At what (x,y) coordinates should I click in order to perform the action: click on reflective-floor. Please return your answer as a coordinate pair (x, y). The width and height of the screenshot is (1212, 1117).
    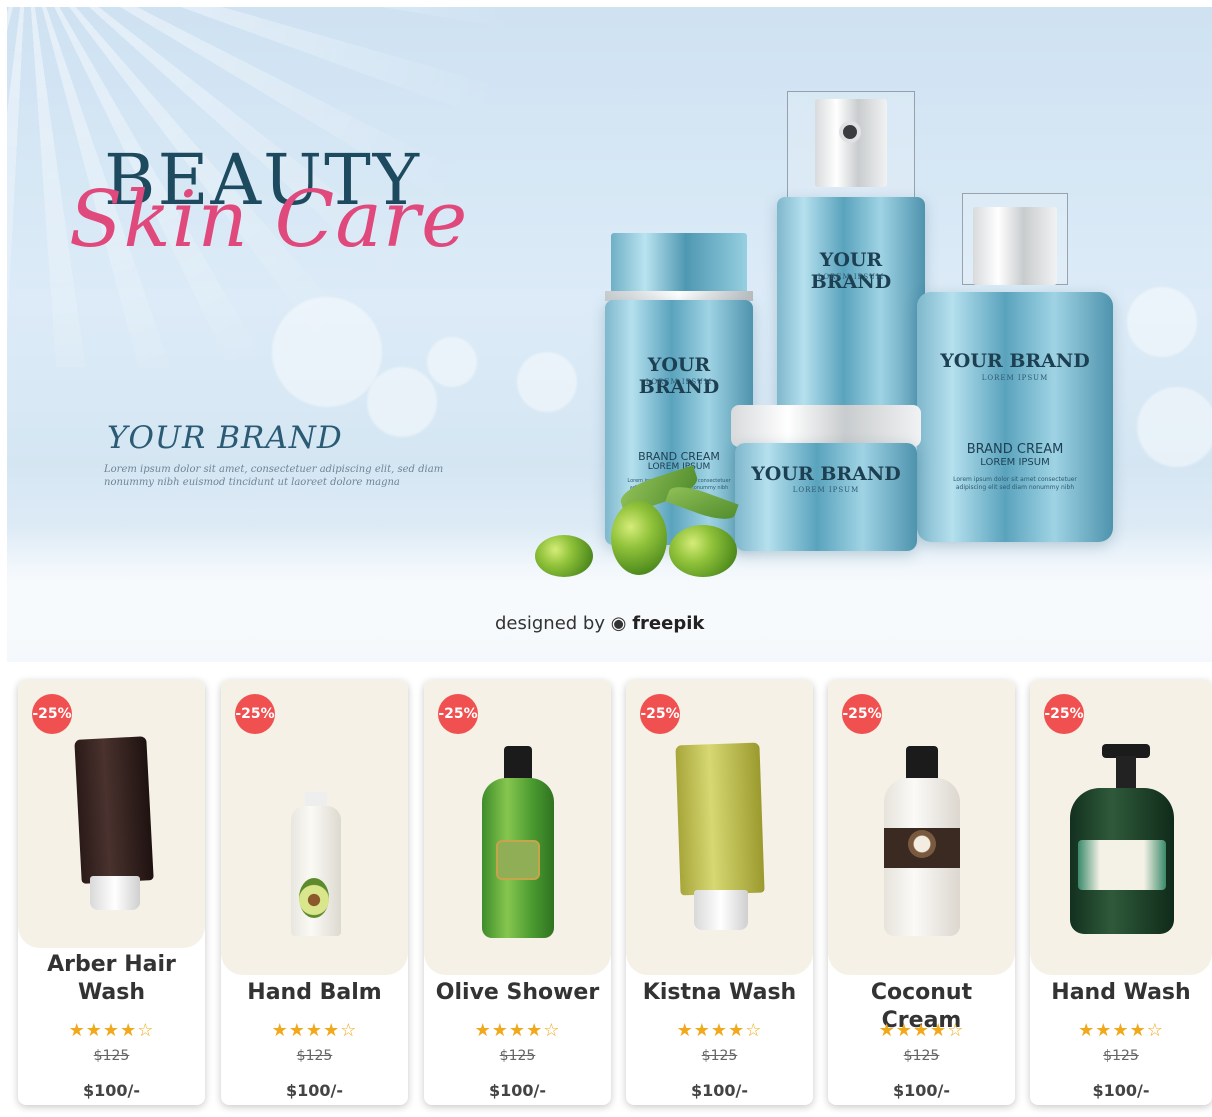
    Looking at the image, I should click on (609, 594).